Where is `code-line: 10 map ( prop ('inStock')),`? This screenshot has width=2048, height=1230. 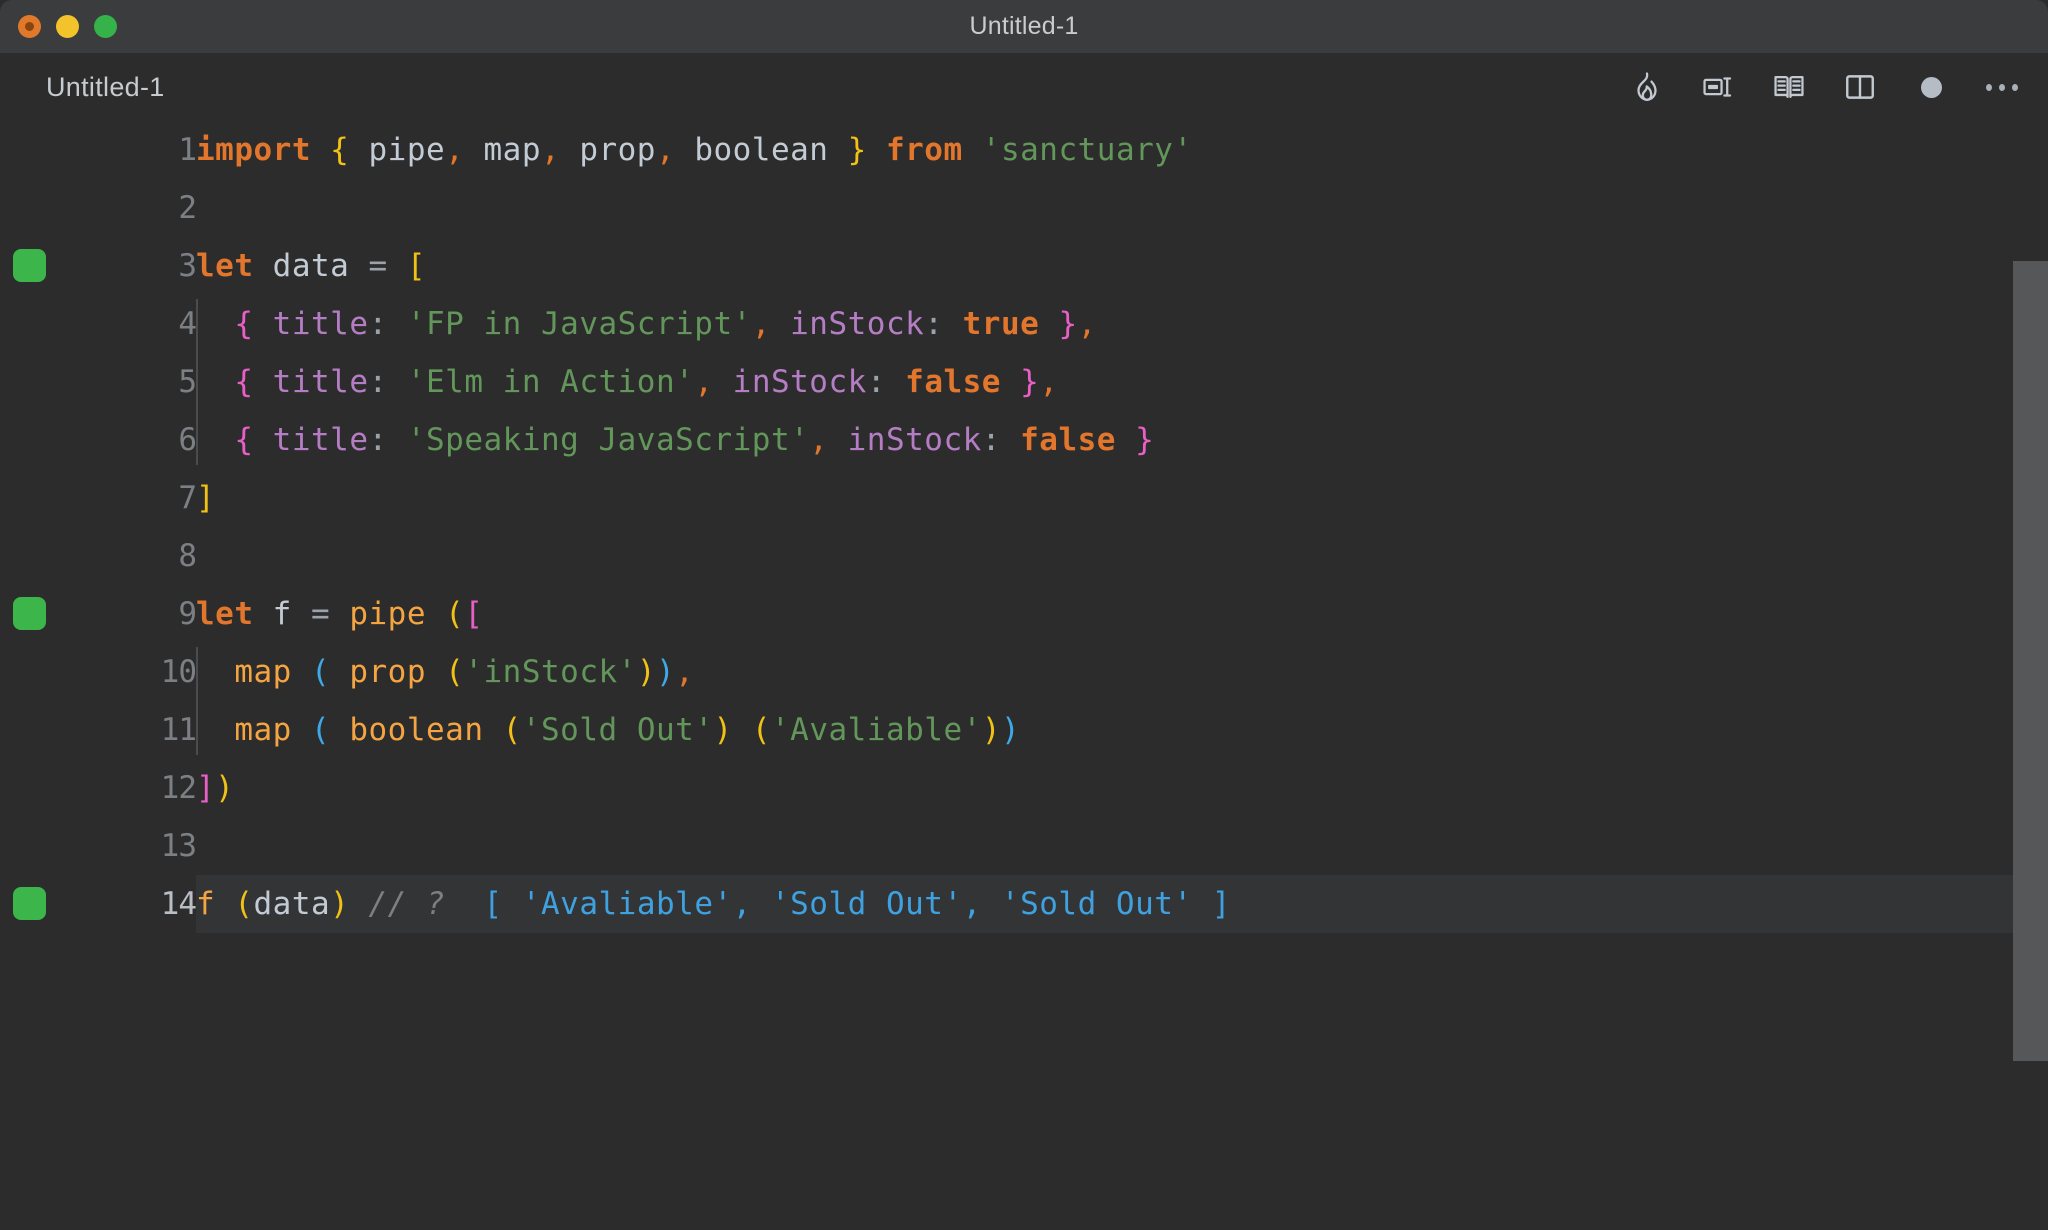 code-line: 10 map ( prop ('inStock')), is located at coordinates (1024, 672).